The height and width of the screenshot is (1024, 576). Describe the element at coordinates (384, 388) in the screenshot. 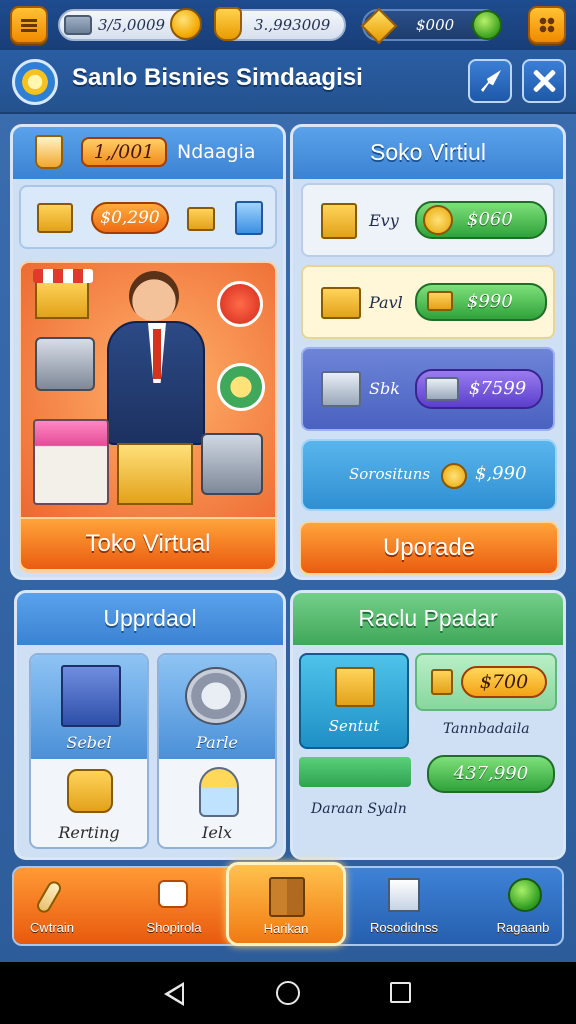

I see `market-row-label: Sbk` at that location.